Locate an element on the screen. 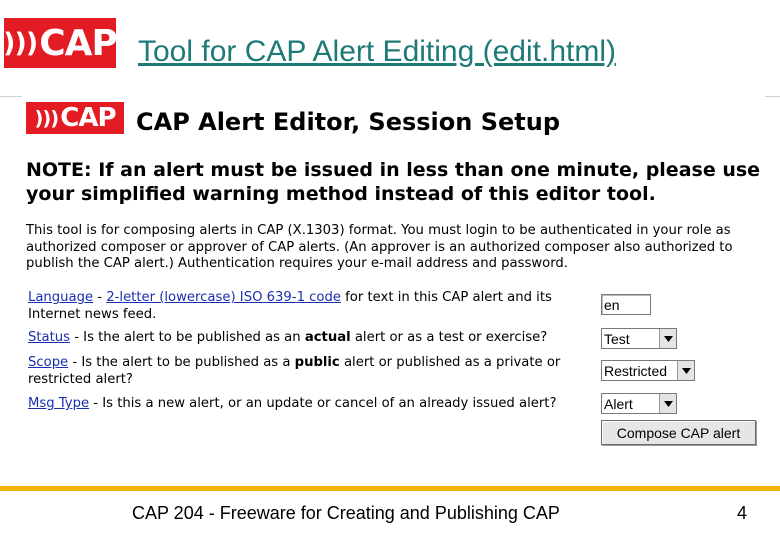  editor-logo-text: CAP is located at coordinates (88, 118).